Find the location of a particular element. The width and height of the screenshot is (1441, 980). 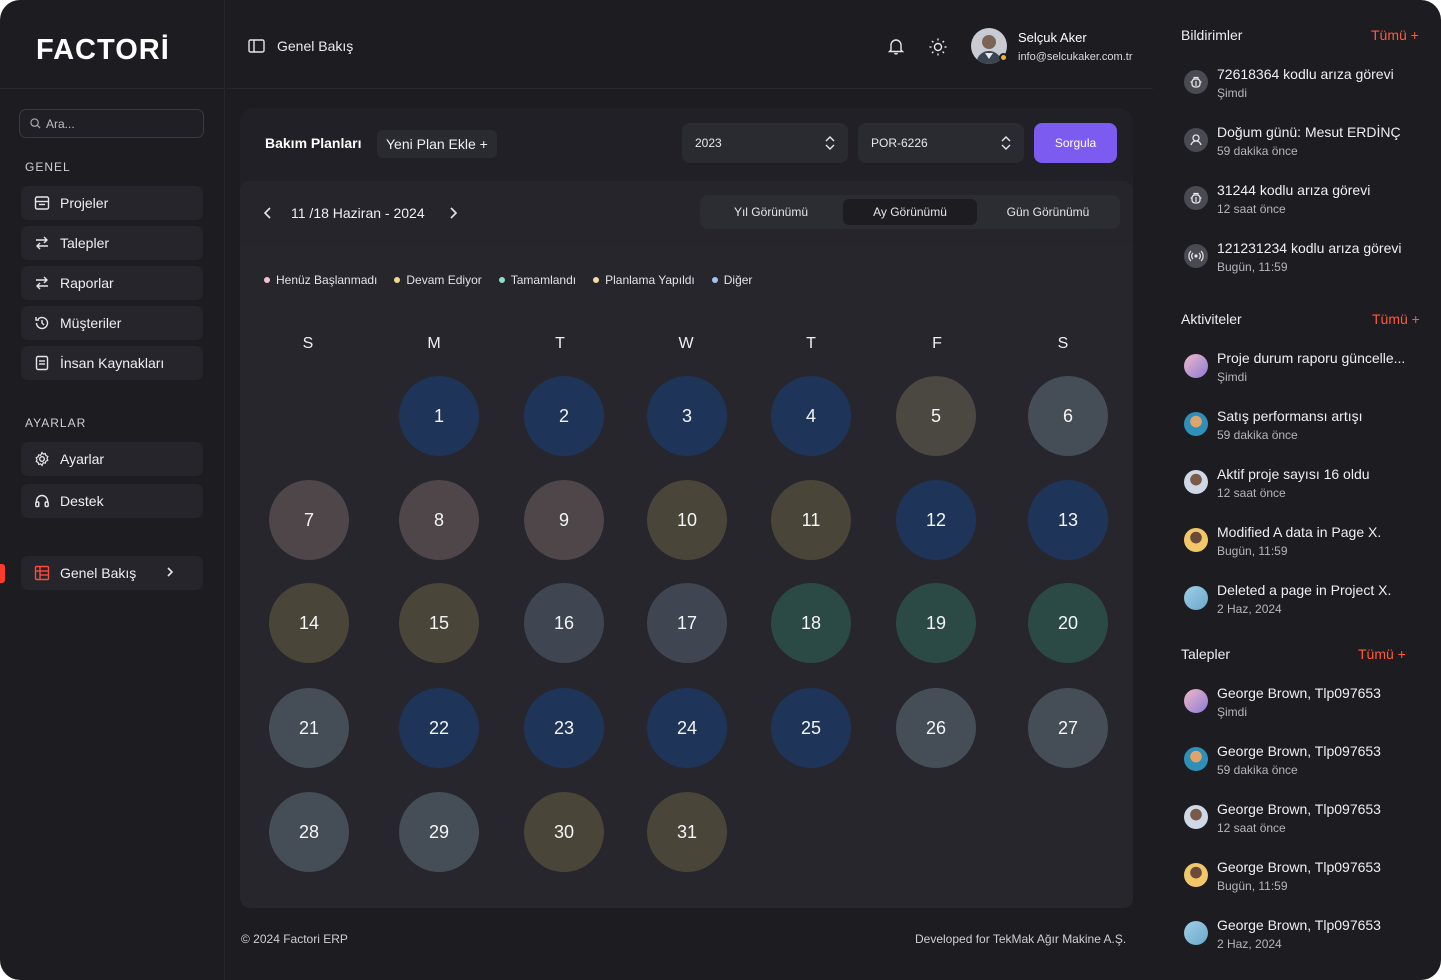

query-button: Sorgula is located at coordinates (1075, 143).